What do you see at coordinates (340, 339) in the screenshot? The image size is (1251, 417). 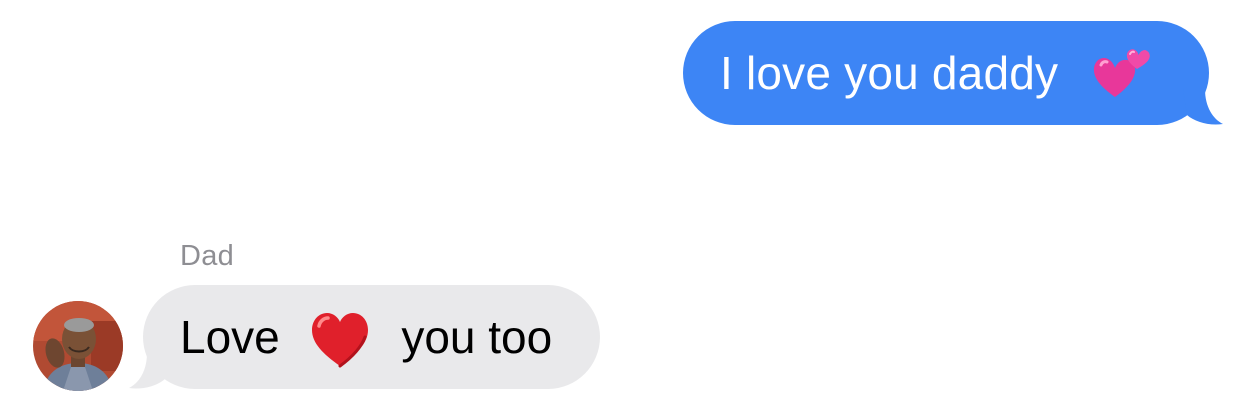 I see `red-heart-icon` at bounding box center [340, 339].